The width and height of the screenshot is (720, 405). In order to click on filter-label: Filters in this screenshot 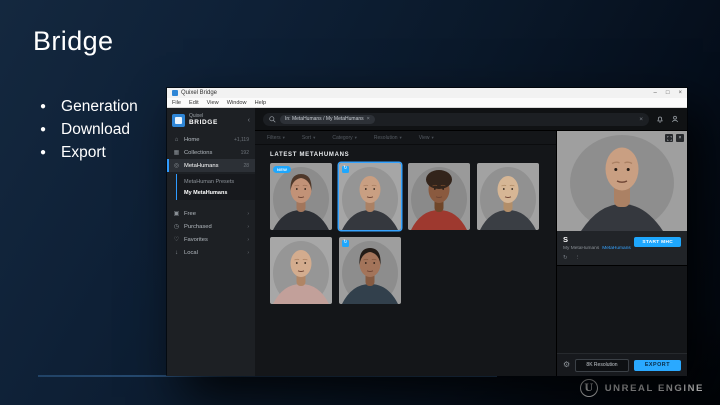, I will do `click(274, 137)`.